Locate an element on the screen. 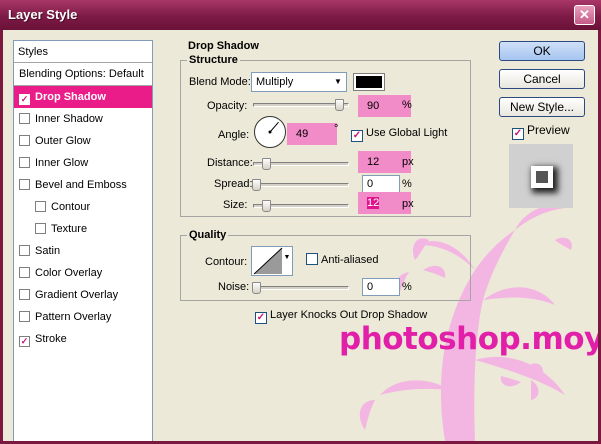 The image size is (601, 444). style-item-contour: Contour is located at coordinates (83, 207).